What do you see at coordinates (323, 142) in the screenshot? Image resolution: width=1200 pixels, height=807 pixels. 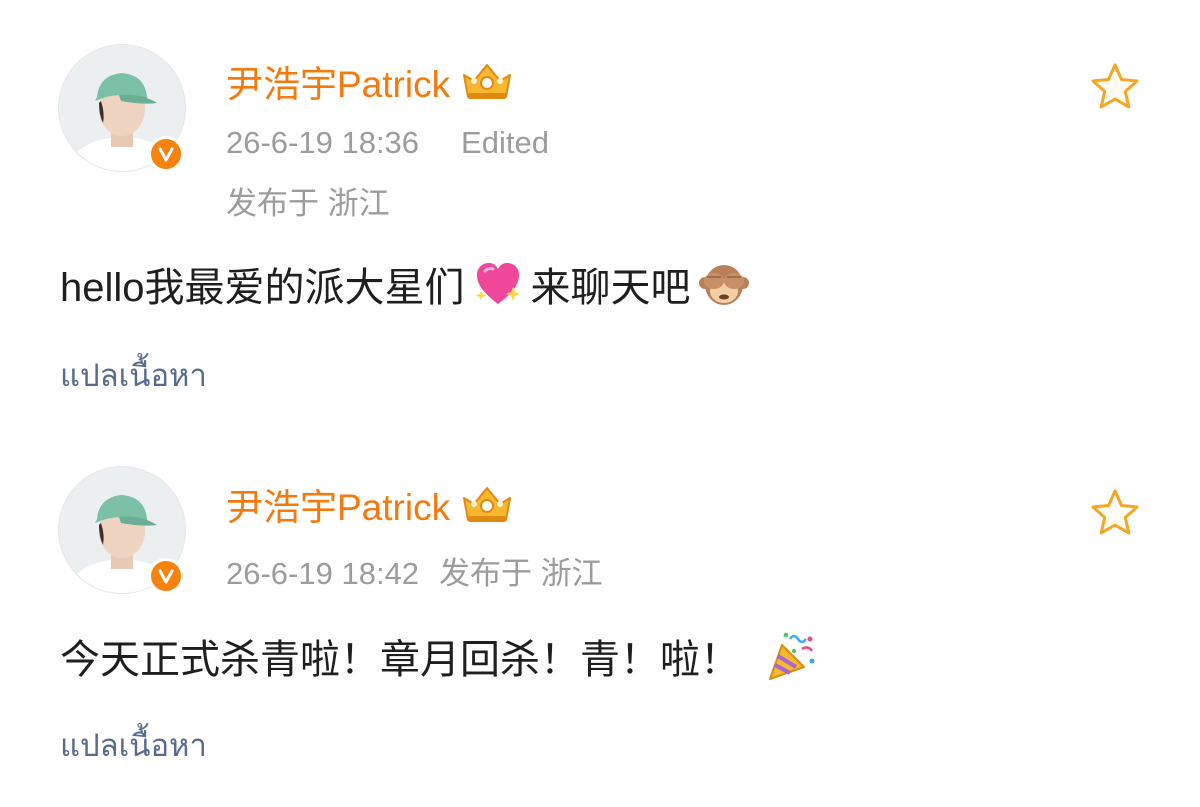 I see `post-timestamp: 26-6-19 18:36` at bounding box center [323, 142].